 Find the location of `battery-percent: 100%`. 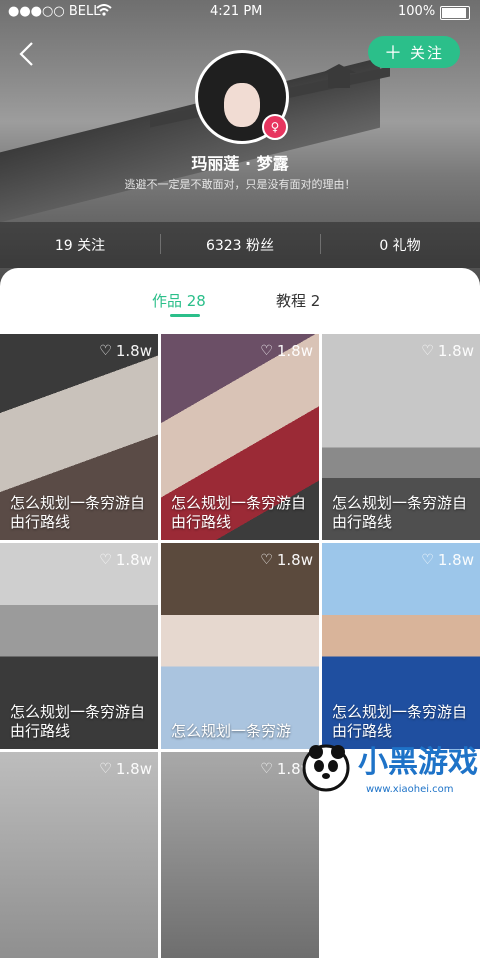

battery-percent: 100% is located at coordinates (417, 11).